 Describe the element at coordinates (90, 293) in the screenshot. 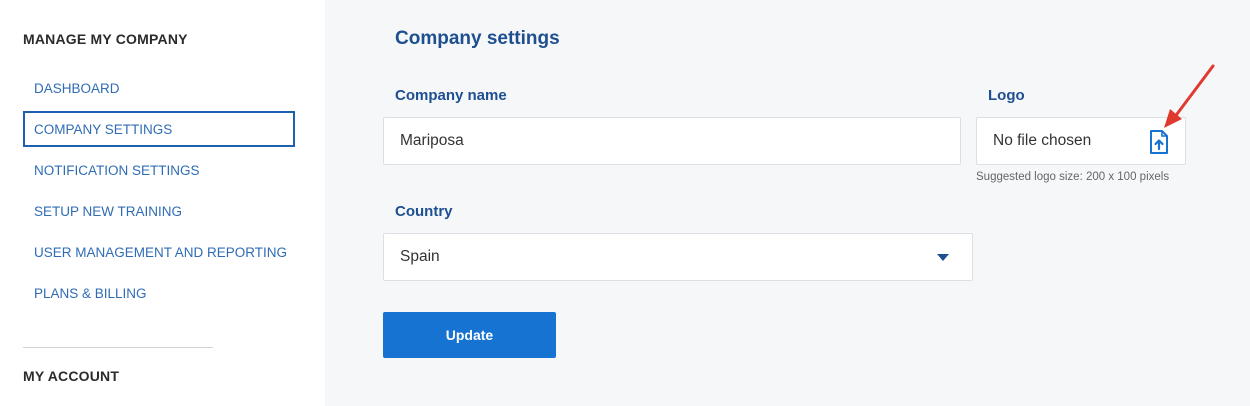

I see `sidebar-item-label: PLANS & BILLING` at that location.